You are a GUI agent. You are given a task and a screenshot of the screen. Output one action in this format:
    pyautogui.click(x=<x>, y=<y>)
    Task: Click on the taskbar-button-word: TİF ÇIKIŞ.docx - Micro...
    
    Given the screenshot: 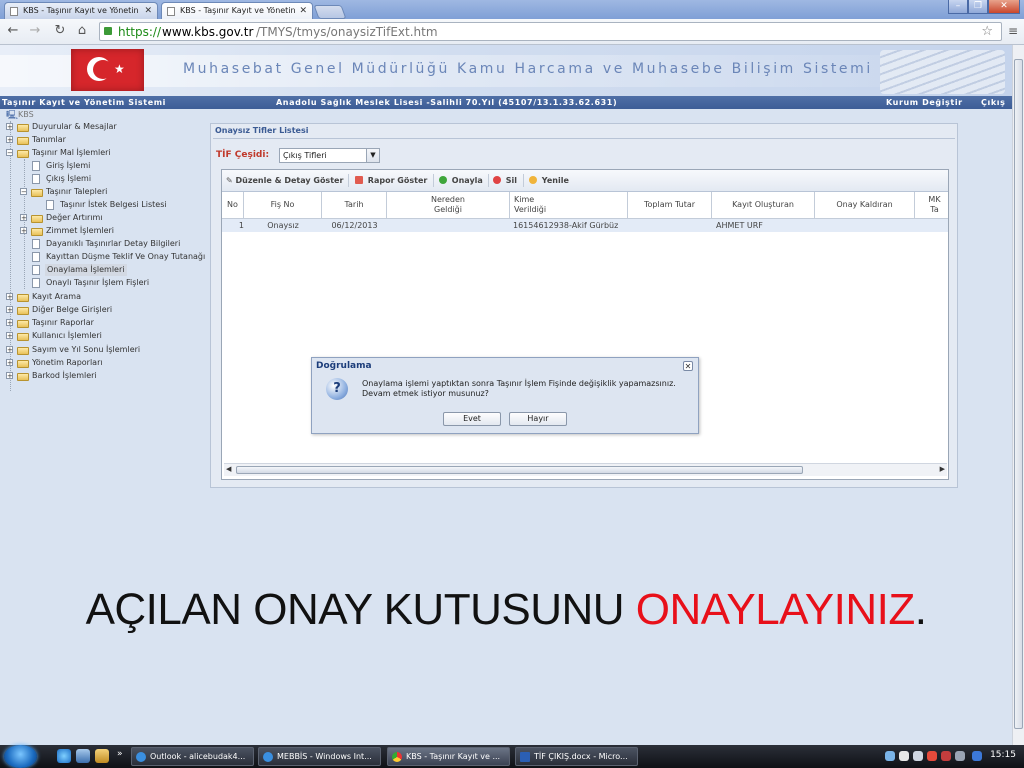 What is the action you would take?
    pyautogui.click(x=576, y=756)
    